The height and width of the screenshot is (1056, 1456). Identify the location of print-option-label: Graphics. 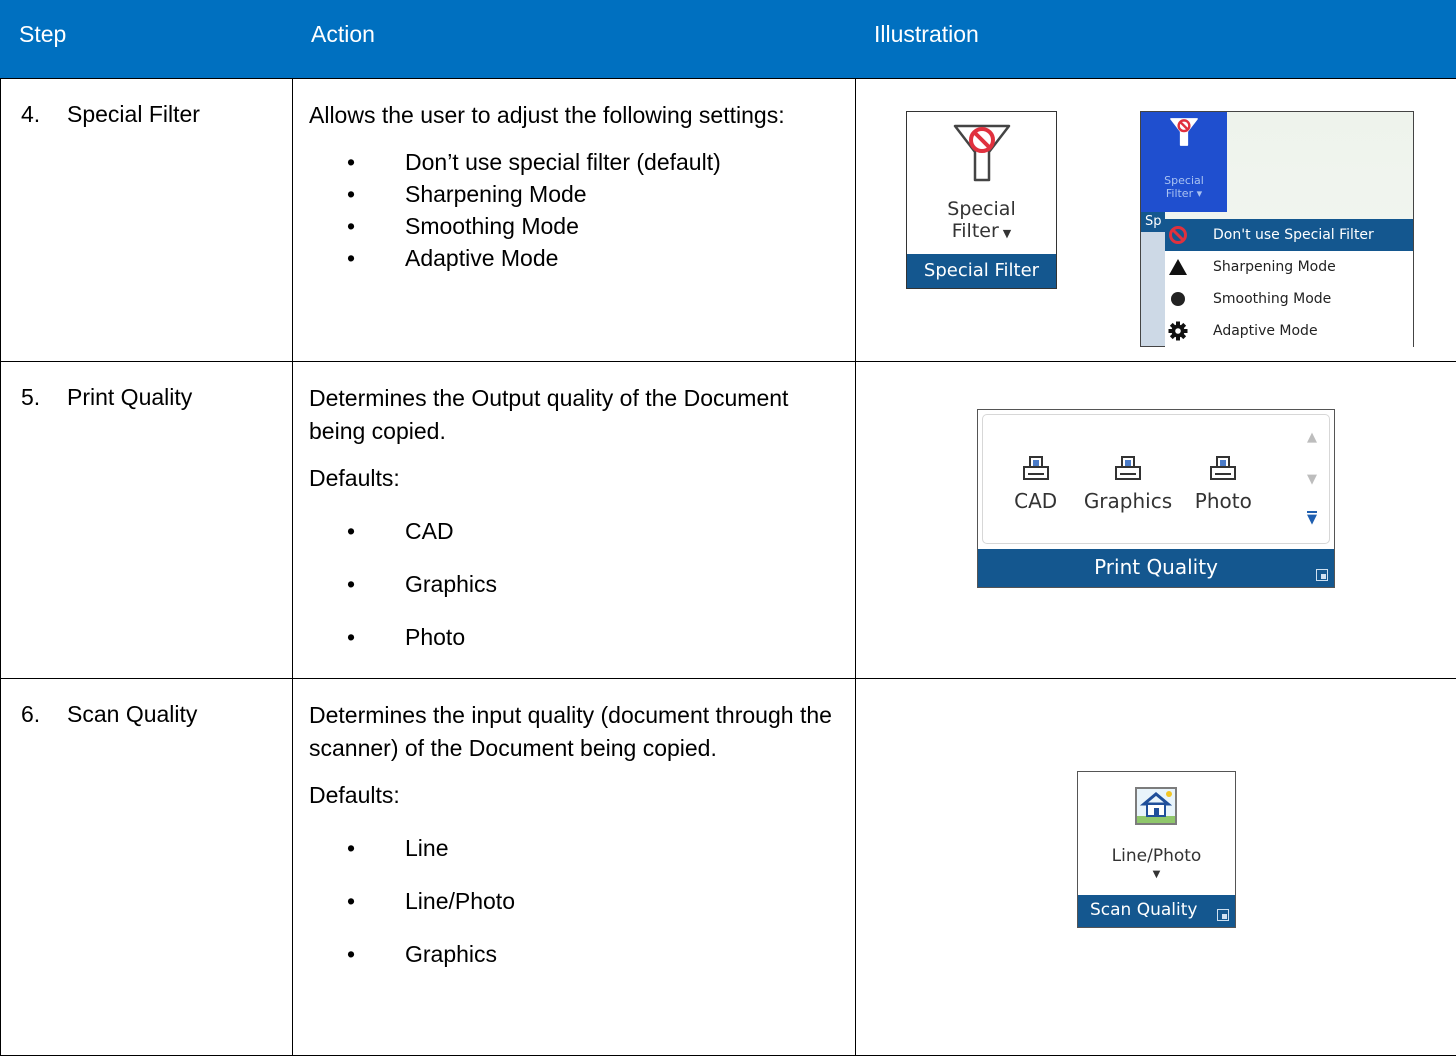
(1128, 501).